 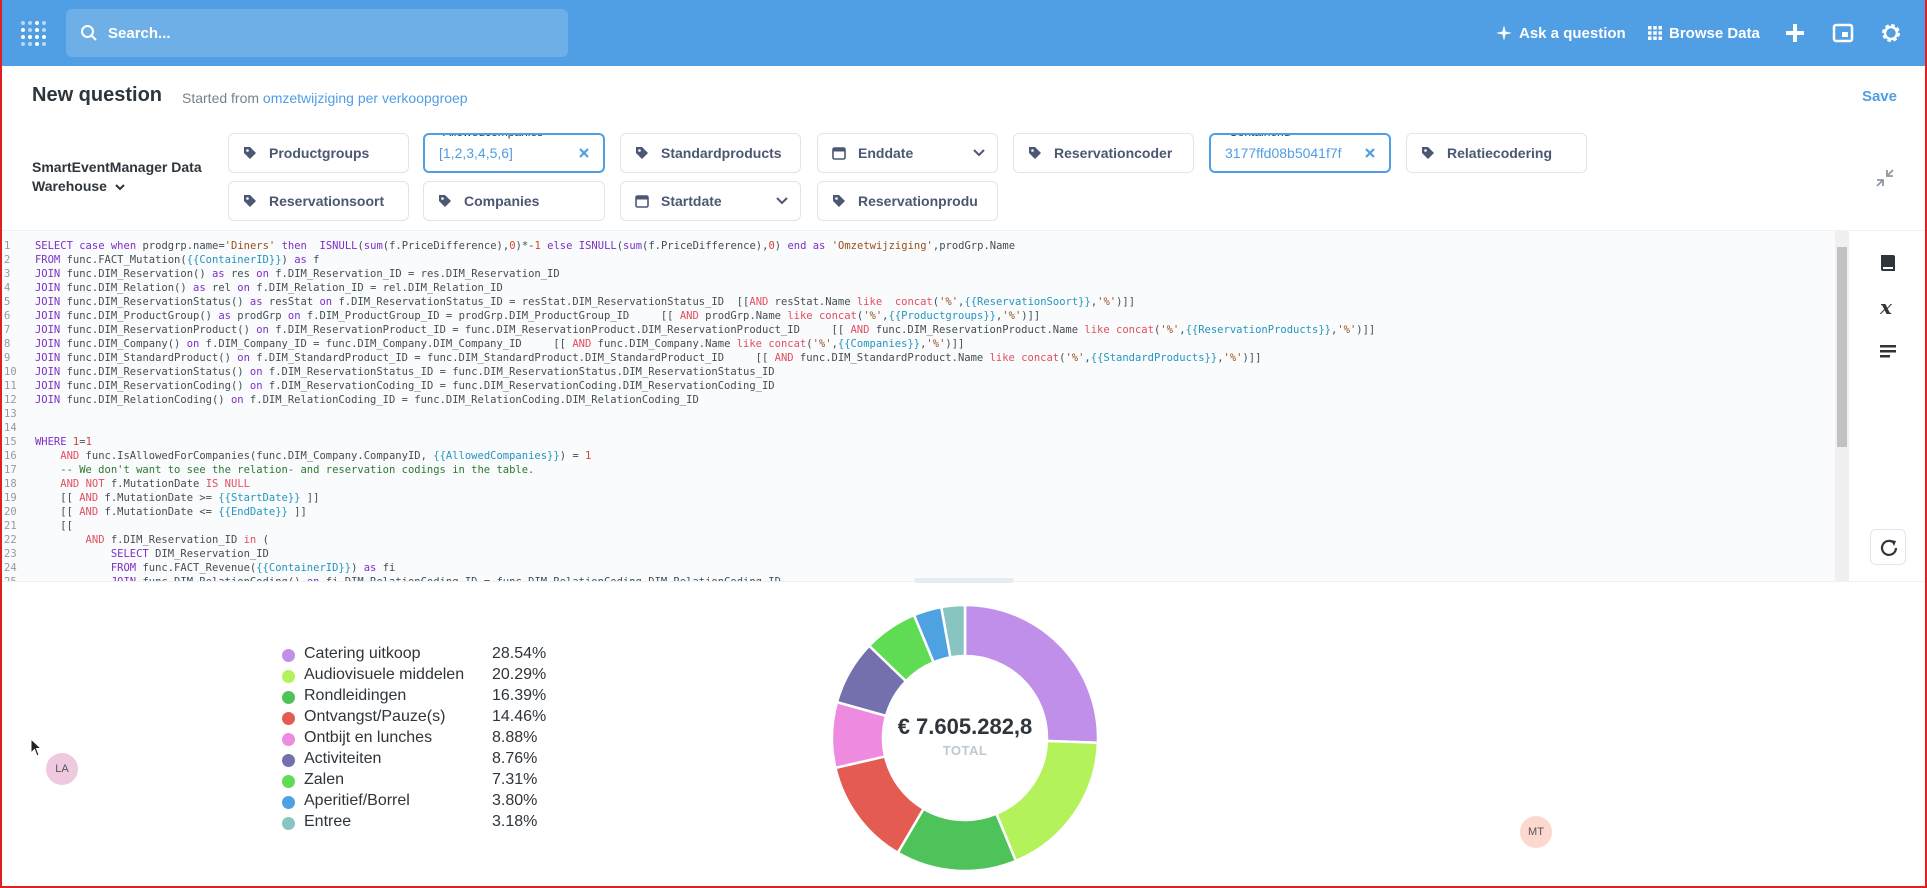 What do you see at coordinates (365, 98) in the screenshot?
I see `origin-link: omzetwijziging per verkoopgroep` at bounding box center [365, 98].